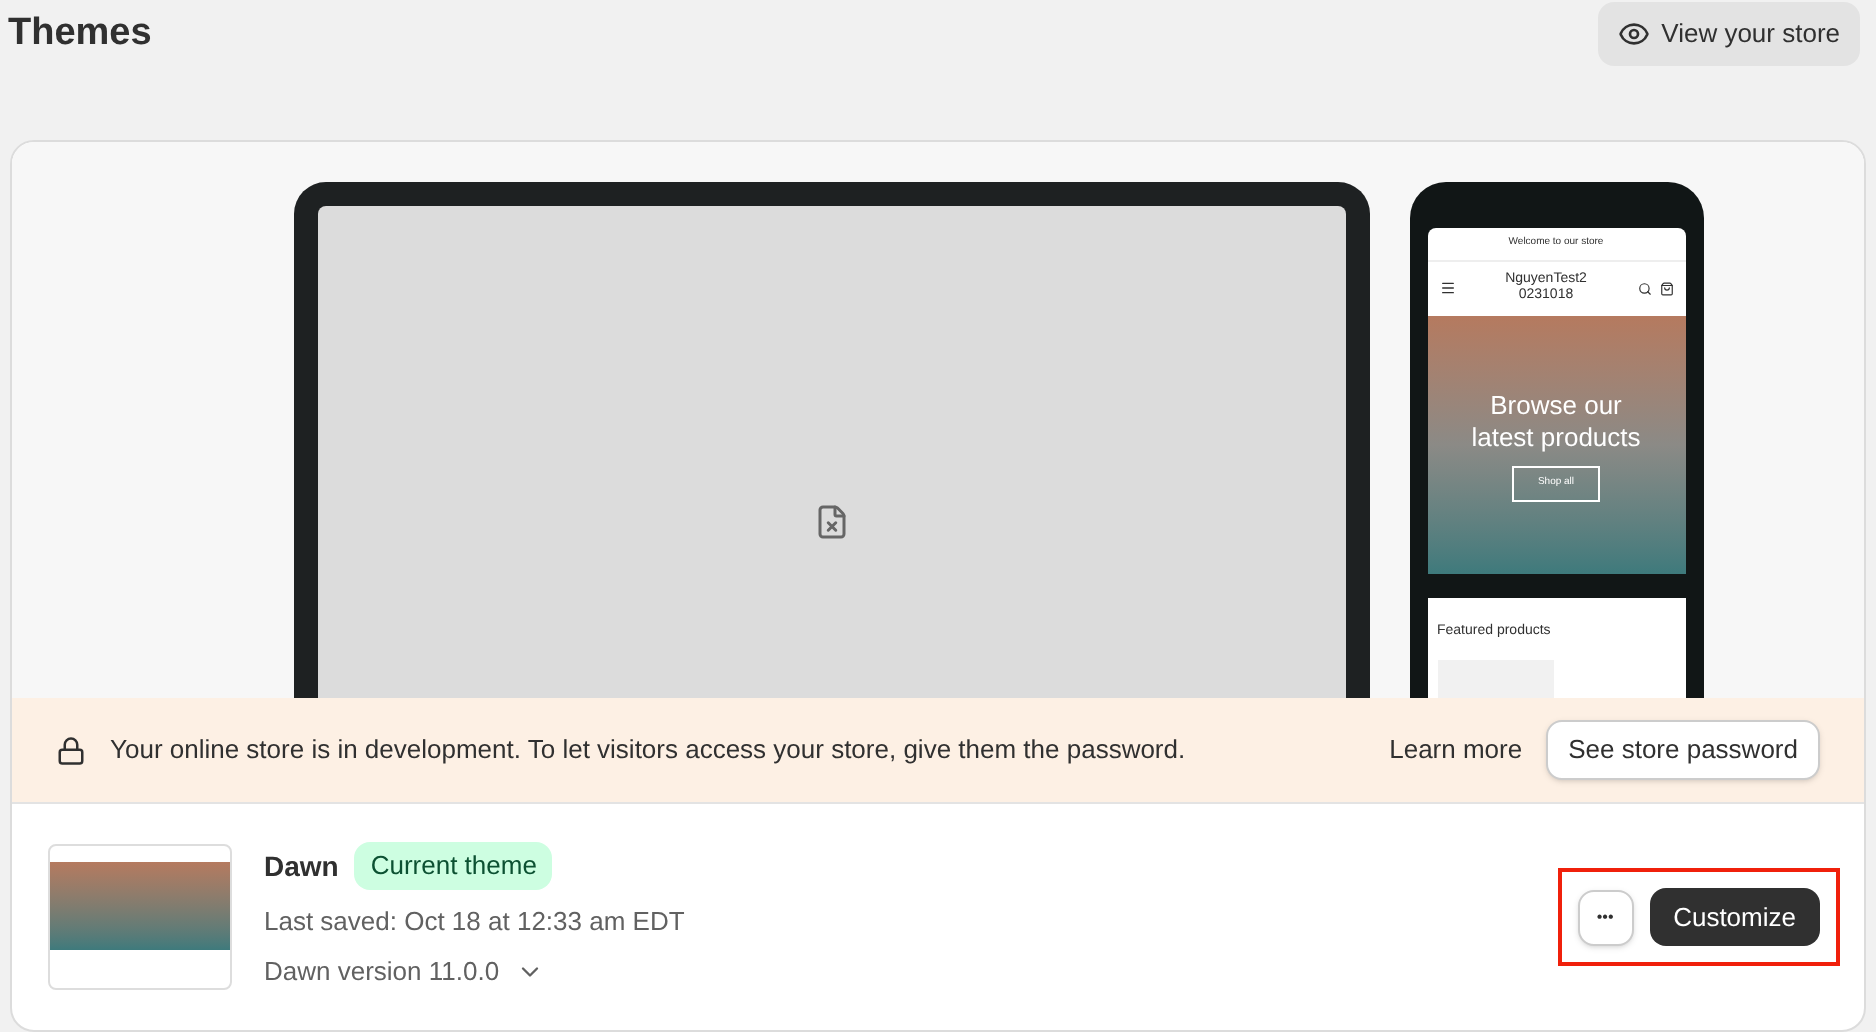  Describe the element at coordinates (1666, 288) in the screenshot. I see `bag-icon` at that location.